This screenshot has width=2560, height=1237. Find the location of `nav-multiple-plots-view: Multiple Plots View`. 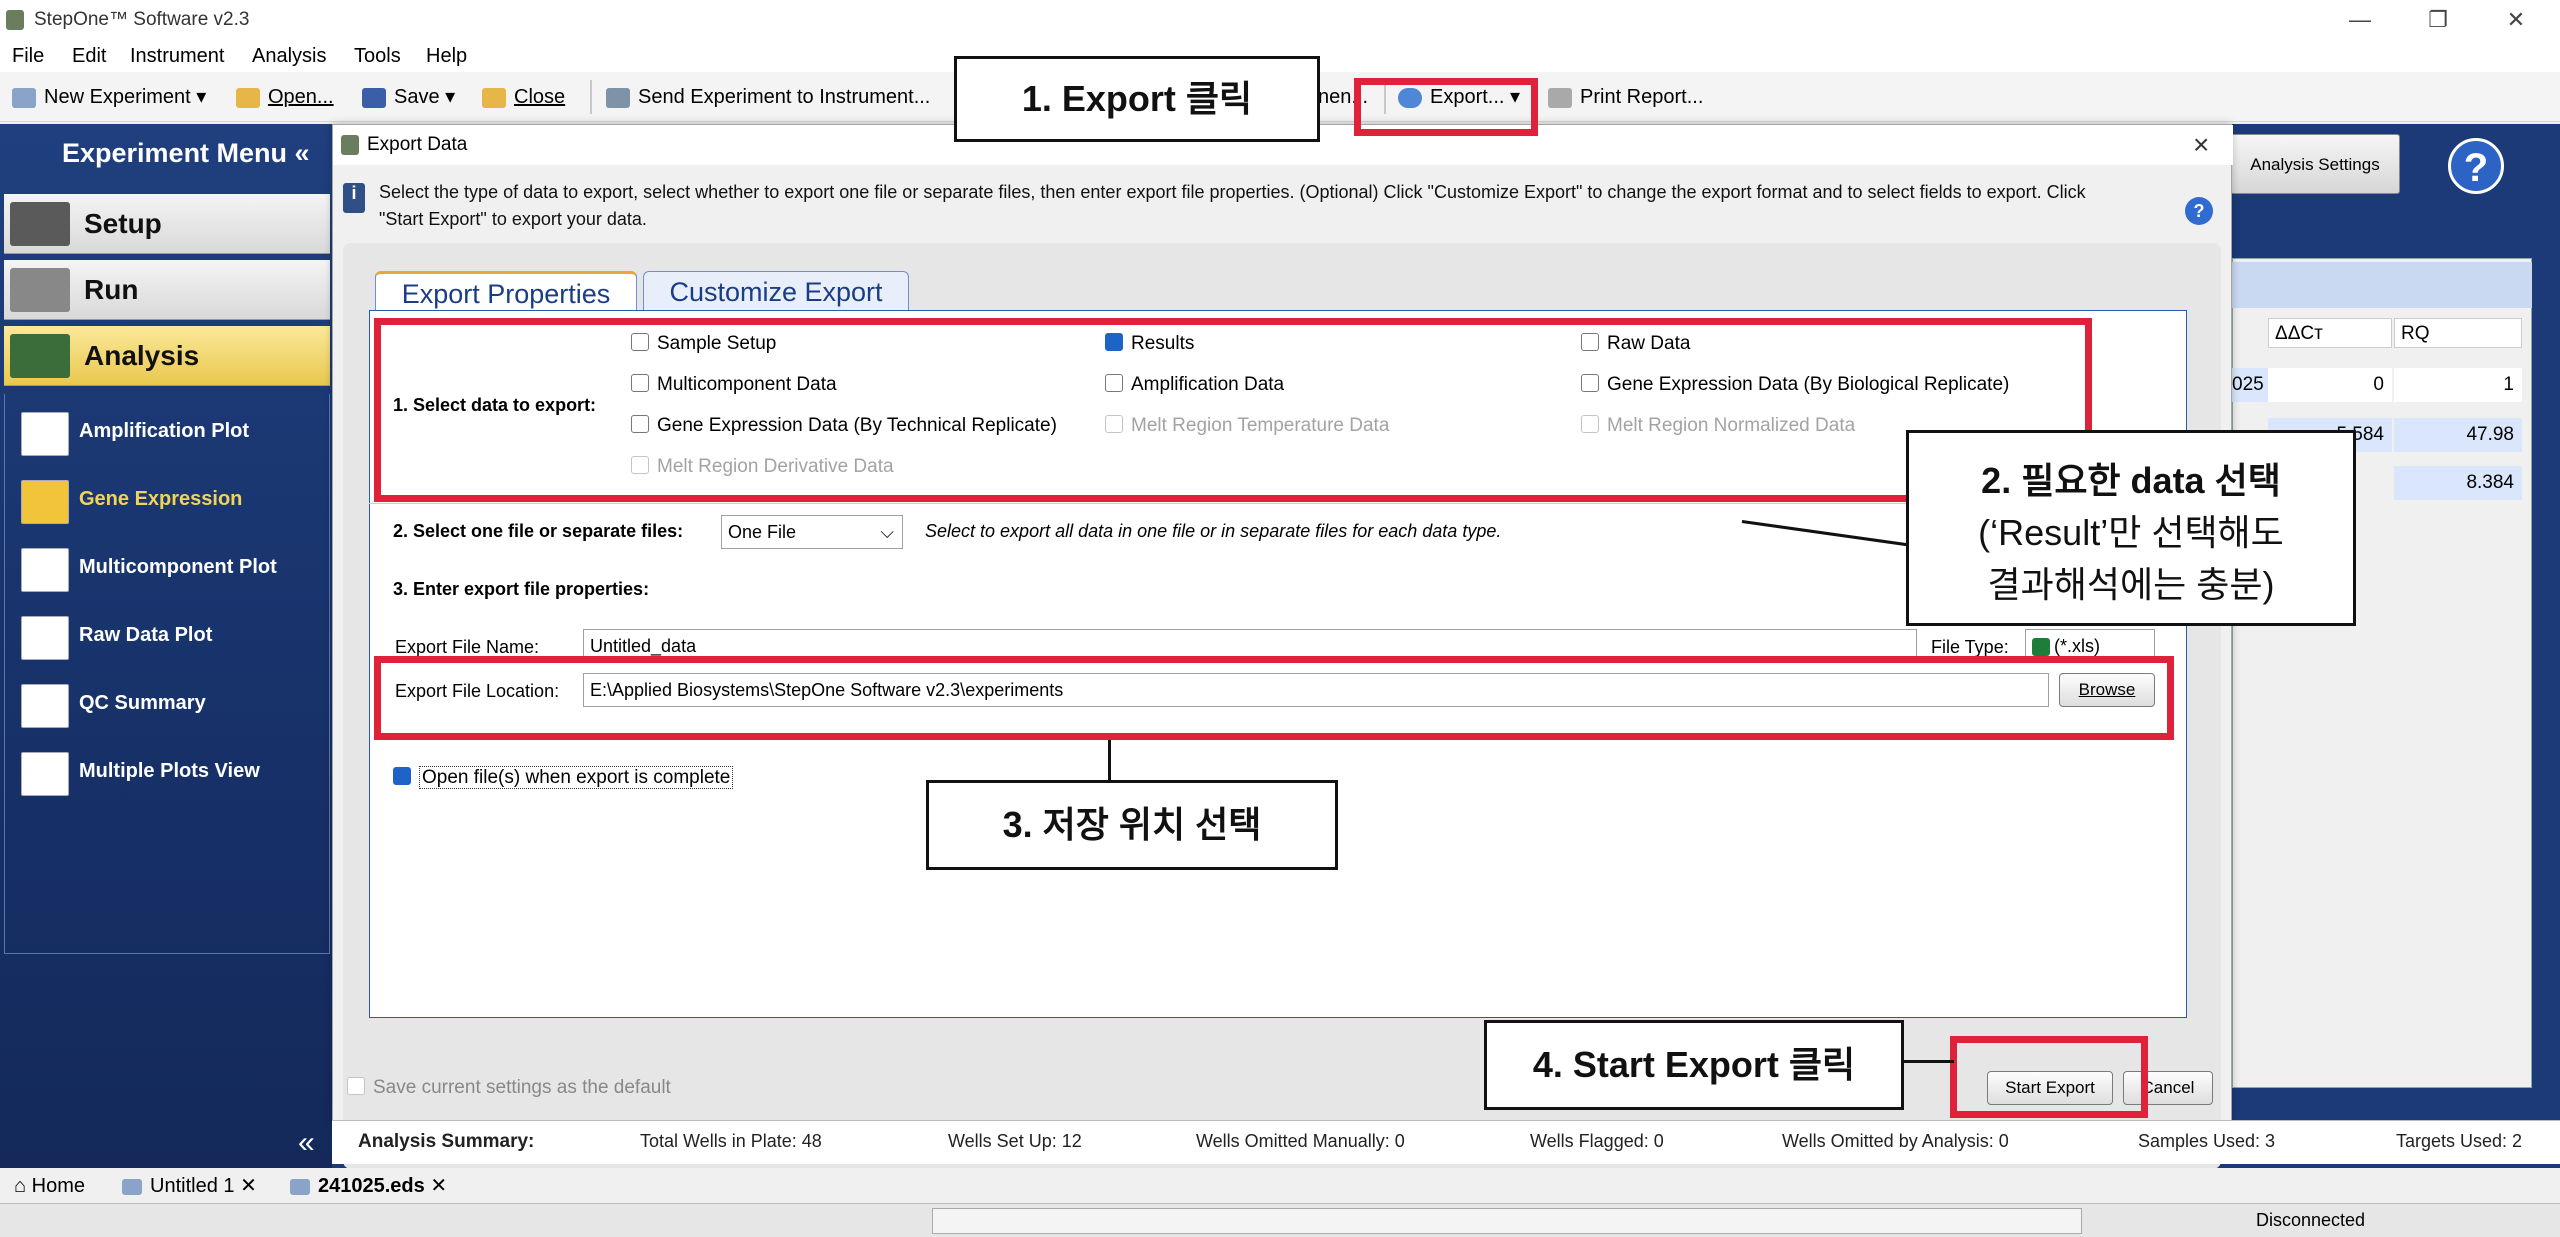

nav-multiple-plots-view: Multiple Plots View is located at coordinates (175, 771).